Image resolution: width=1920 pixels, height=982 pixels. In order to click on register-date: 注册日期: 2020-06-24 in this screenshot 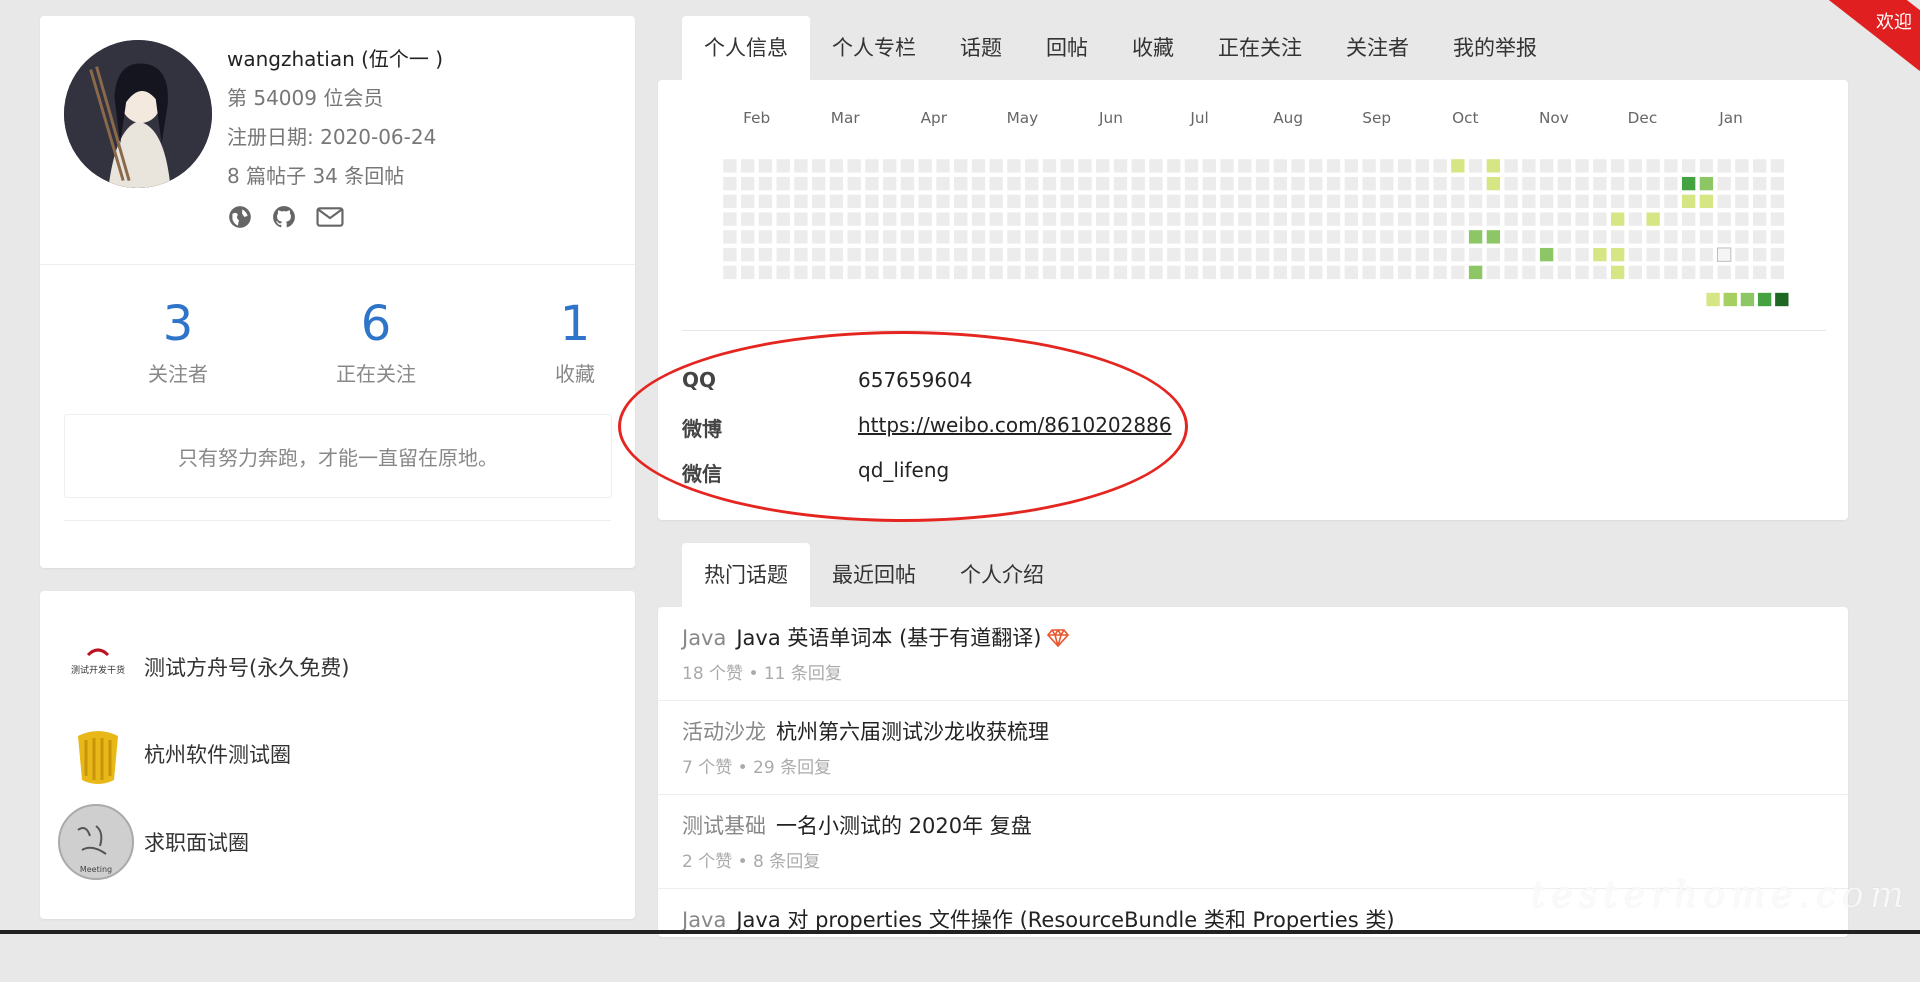, I will do `click(332, 137)`.